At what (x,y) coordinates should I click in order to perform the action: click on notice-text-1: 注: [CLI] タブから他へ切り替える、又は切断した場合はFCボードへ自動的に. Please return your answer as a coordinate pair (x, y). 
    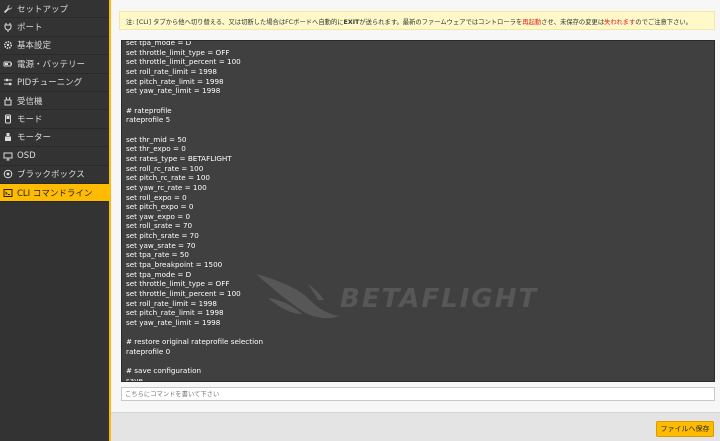
    Looking at the image, I should click on (235, 22).